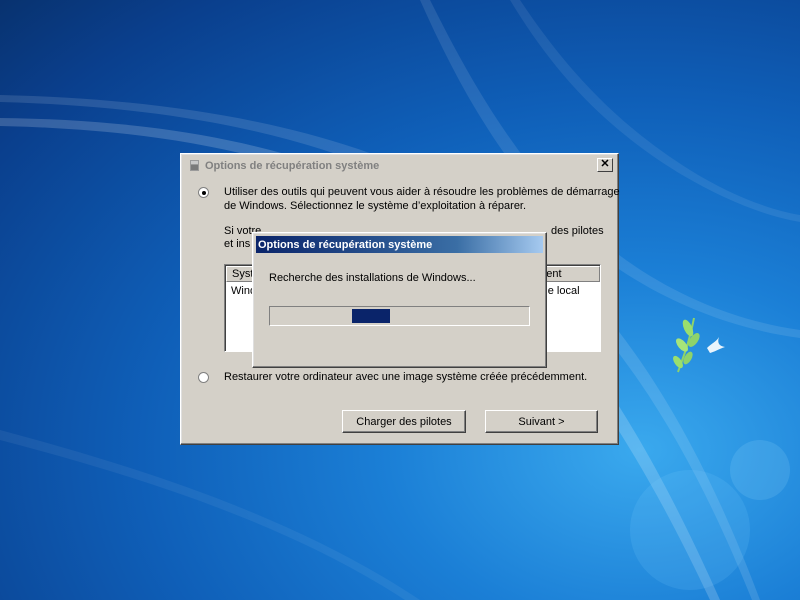 This screenshot has width=800, height=600. What do you see at coordinates (203, 377) in the screenshot?
I see `restore-image-radio` at bounding box center [203, 377].